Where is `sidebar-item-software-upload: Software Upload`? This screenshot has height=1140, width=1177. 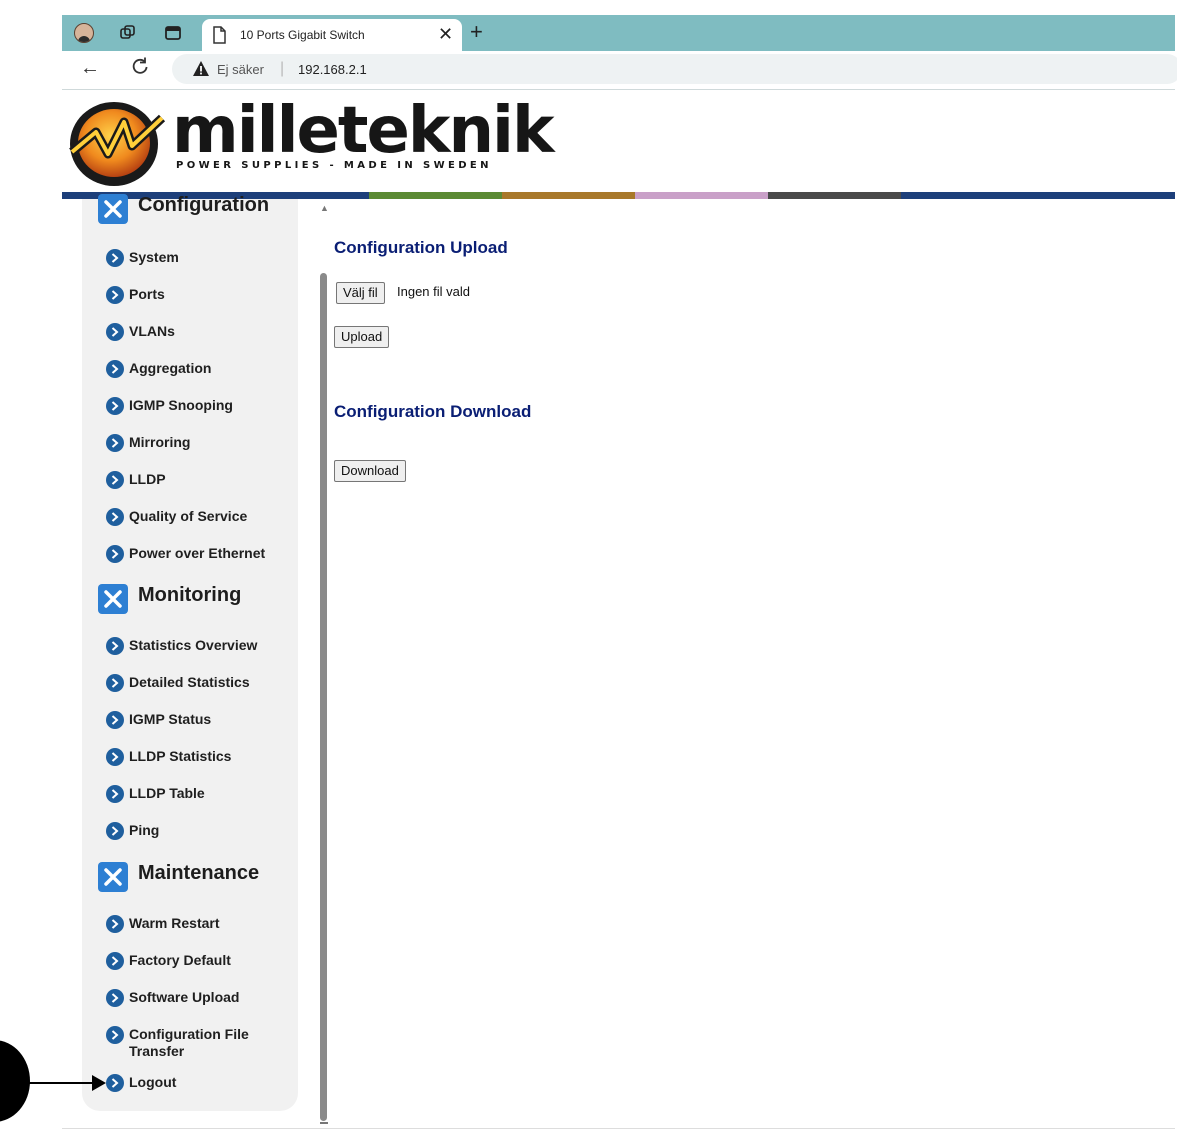
sidebar-item-software-upload: Software Upload is located at coordinates (201, 998).